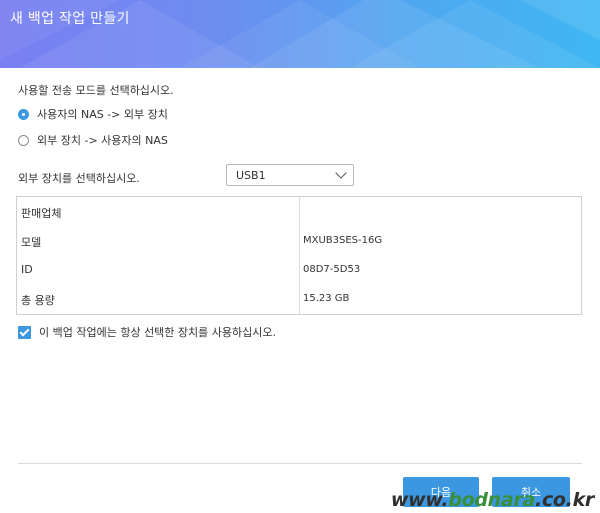 This screenshot has height=513, width=600. Describe the element at coordinates (299, 211) in the screenshot. I see `table-row: 판매업체` at that location.